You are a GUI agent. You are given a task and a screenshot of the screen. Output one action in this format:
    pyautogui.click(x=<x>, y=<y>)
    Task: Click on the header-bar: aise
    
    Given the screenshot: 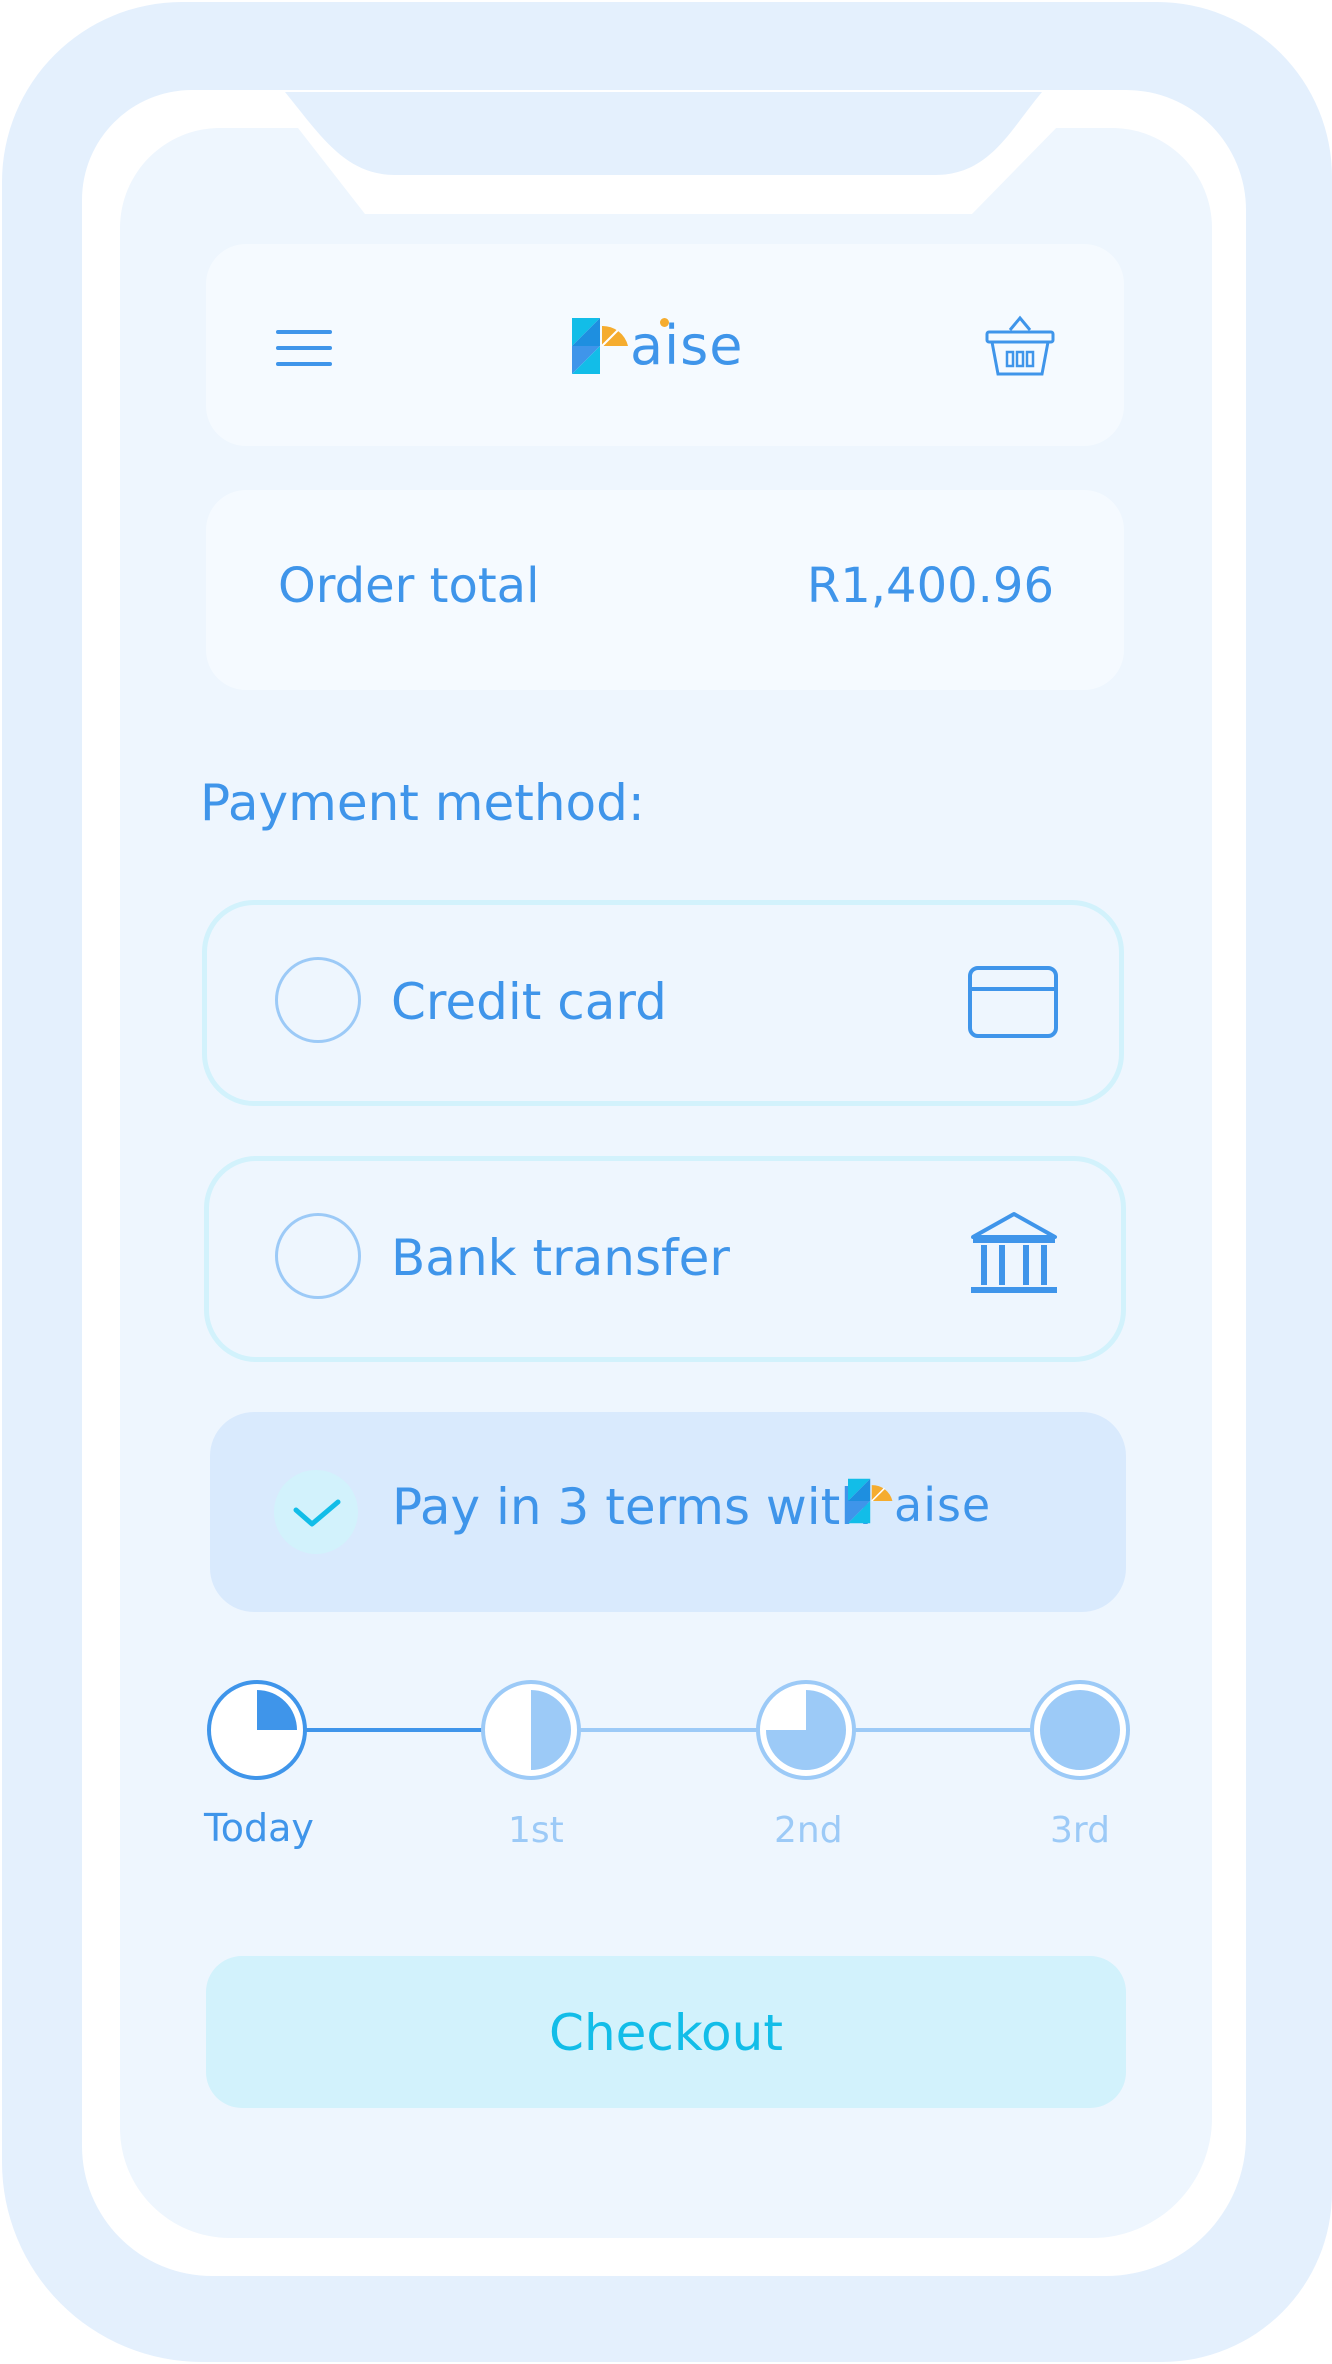 What is the action you would take?
    pyautogui.click(x=665, y=345)
    